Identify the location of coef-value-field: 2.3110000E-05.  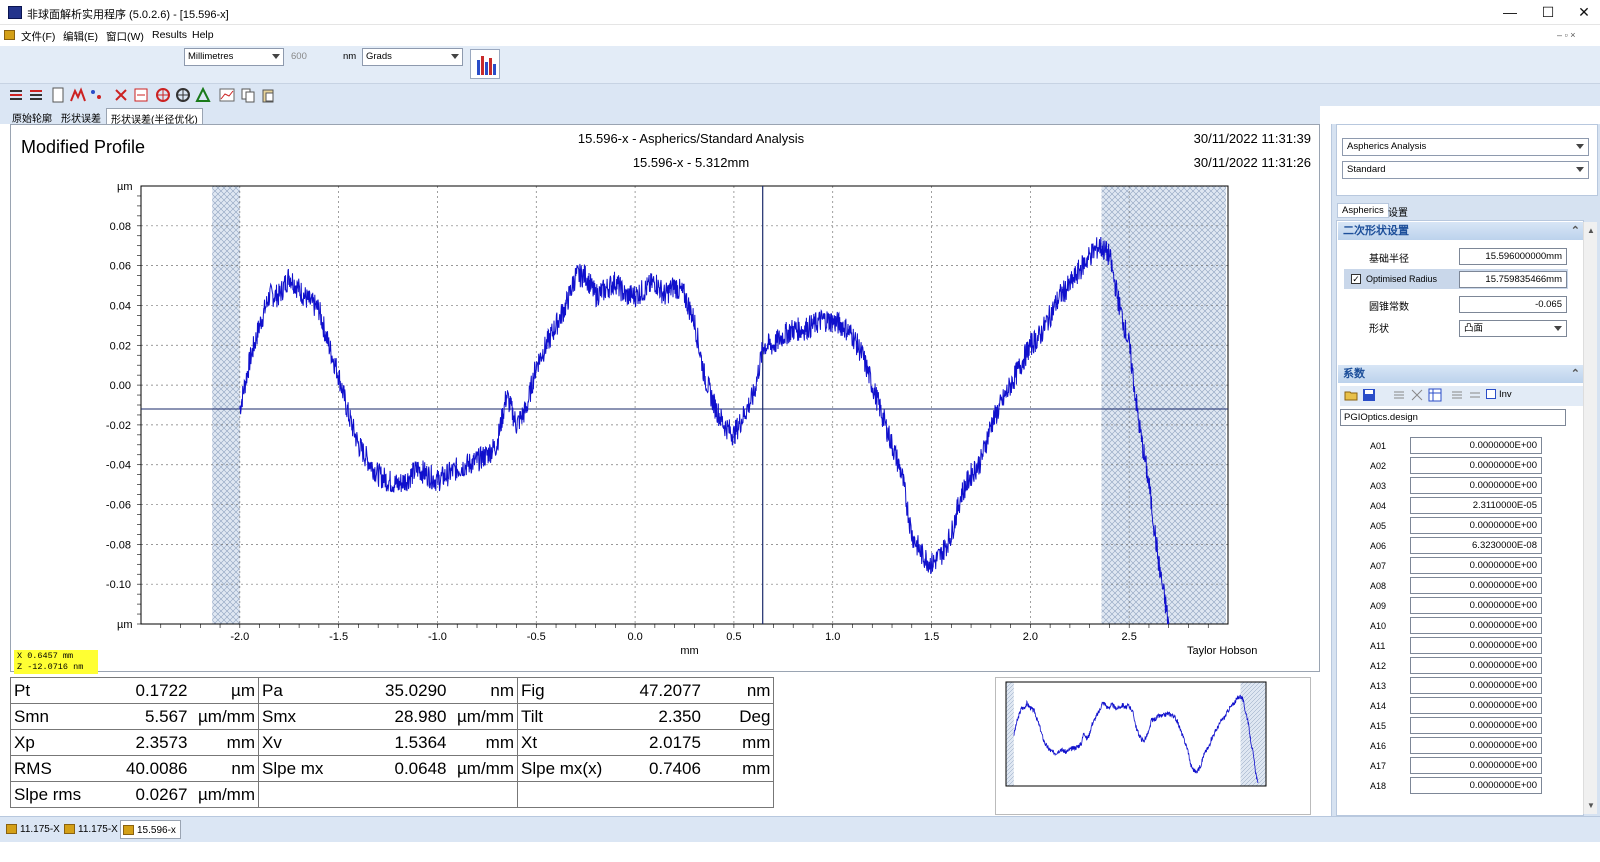
(1476, 505).